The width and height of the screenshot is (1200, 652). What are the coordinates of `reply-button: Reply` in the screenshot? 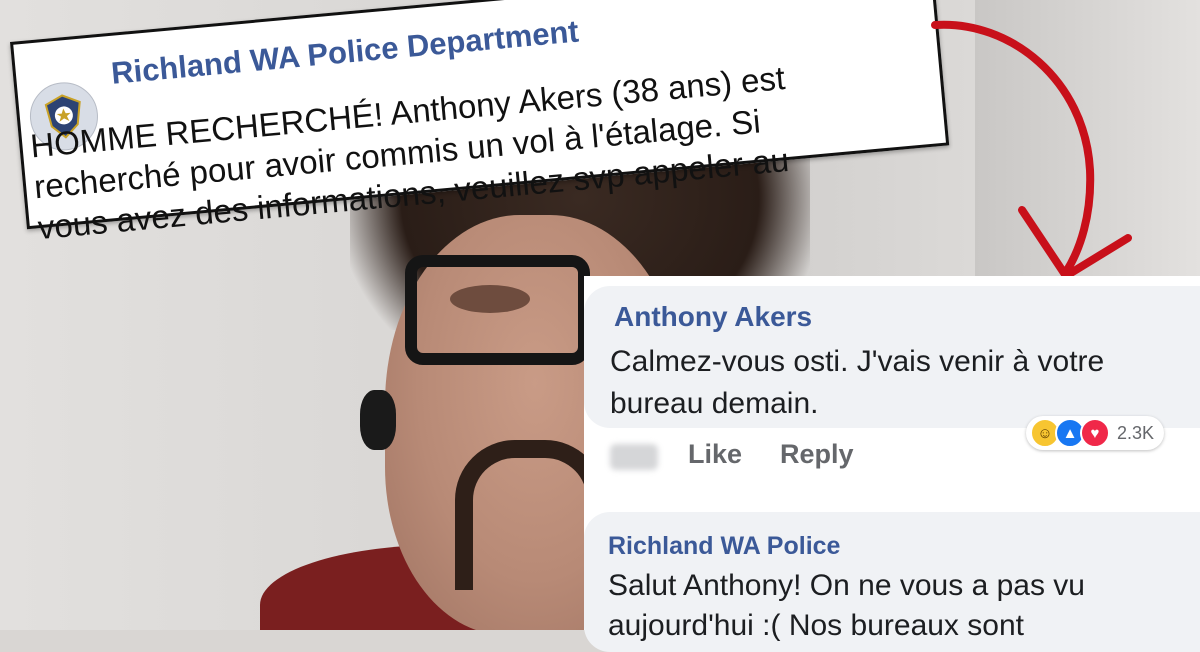 It's located at (817, 454).